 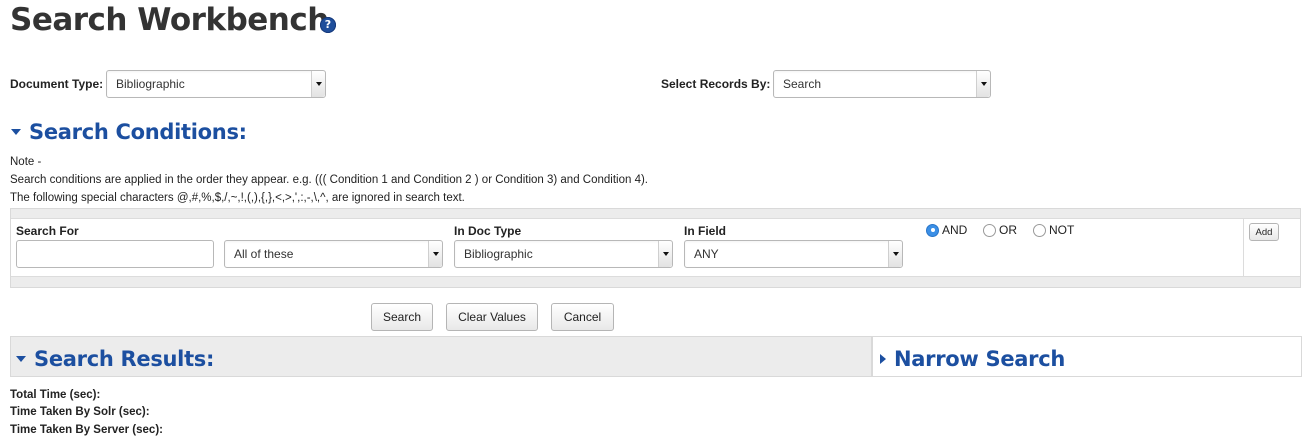 What do you see at coordinates (55, 395) in the screenshot?
I see `total-time-label: Total Time (sec):` at bounding box center [55, 395].